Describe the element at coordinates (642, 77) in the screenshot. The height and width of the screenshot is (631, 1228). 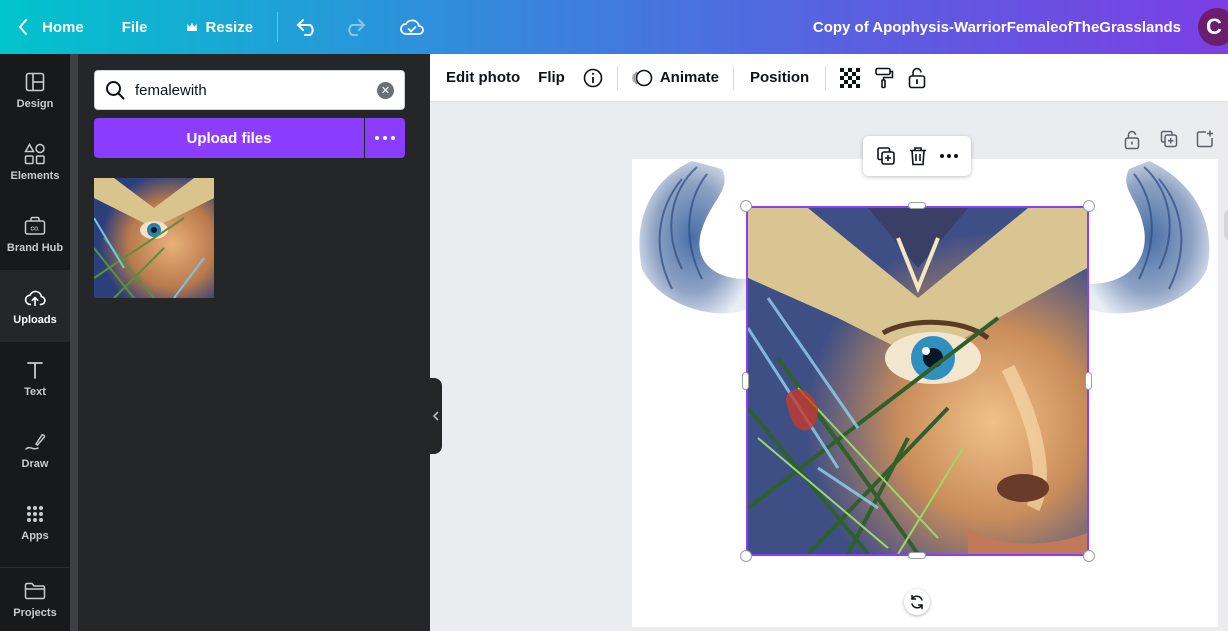
I see `animate-icon` at that location.